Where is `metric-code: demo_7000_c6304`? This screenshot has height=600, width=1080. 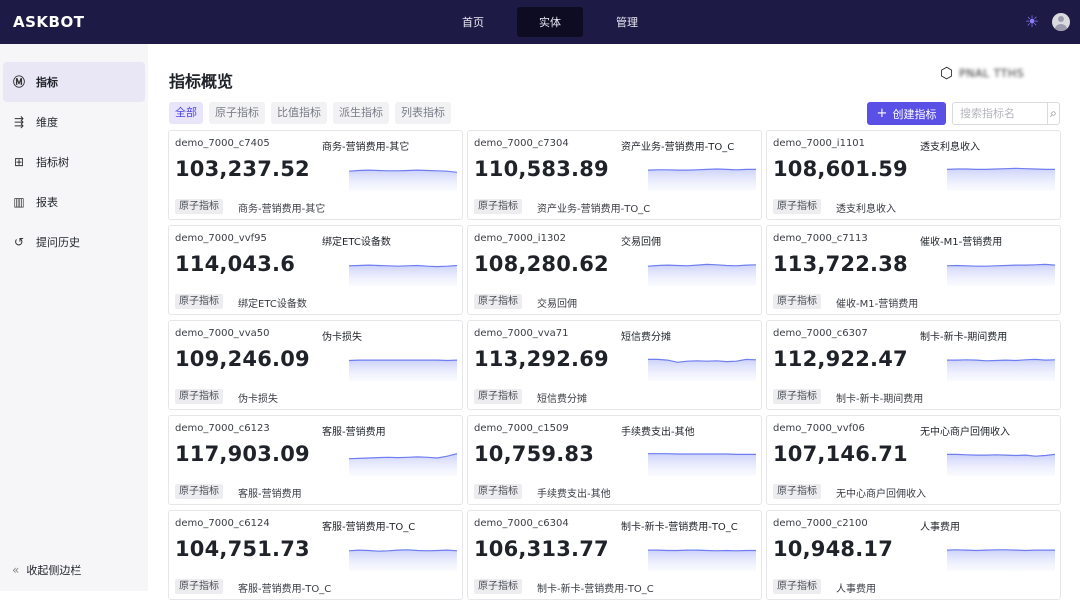
metric-code: demo_7000_c6304 is located at coordinates (521, 523).